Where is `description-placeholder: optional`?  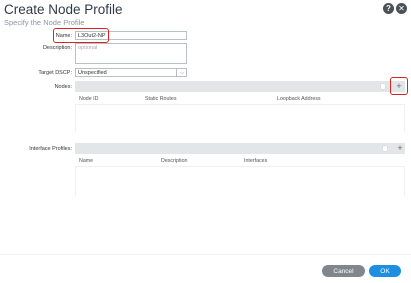
description-placeholder: optional is located at coordinates (88, 48).